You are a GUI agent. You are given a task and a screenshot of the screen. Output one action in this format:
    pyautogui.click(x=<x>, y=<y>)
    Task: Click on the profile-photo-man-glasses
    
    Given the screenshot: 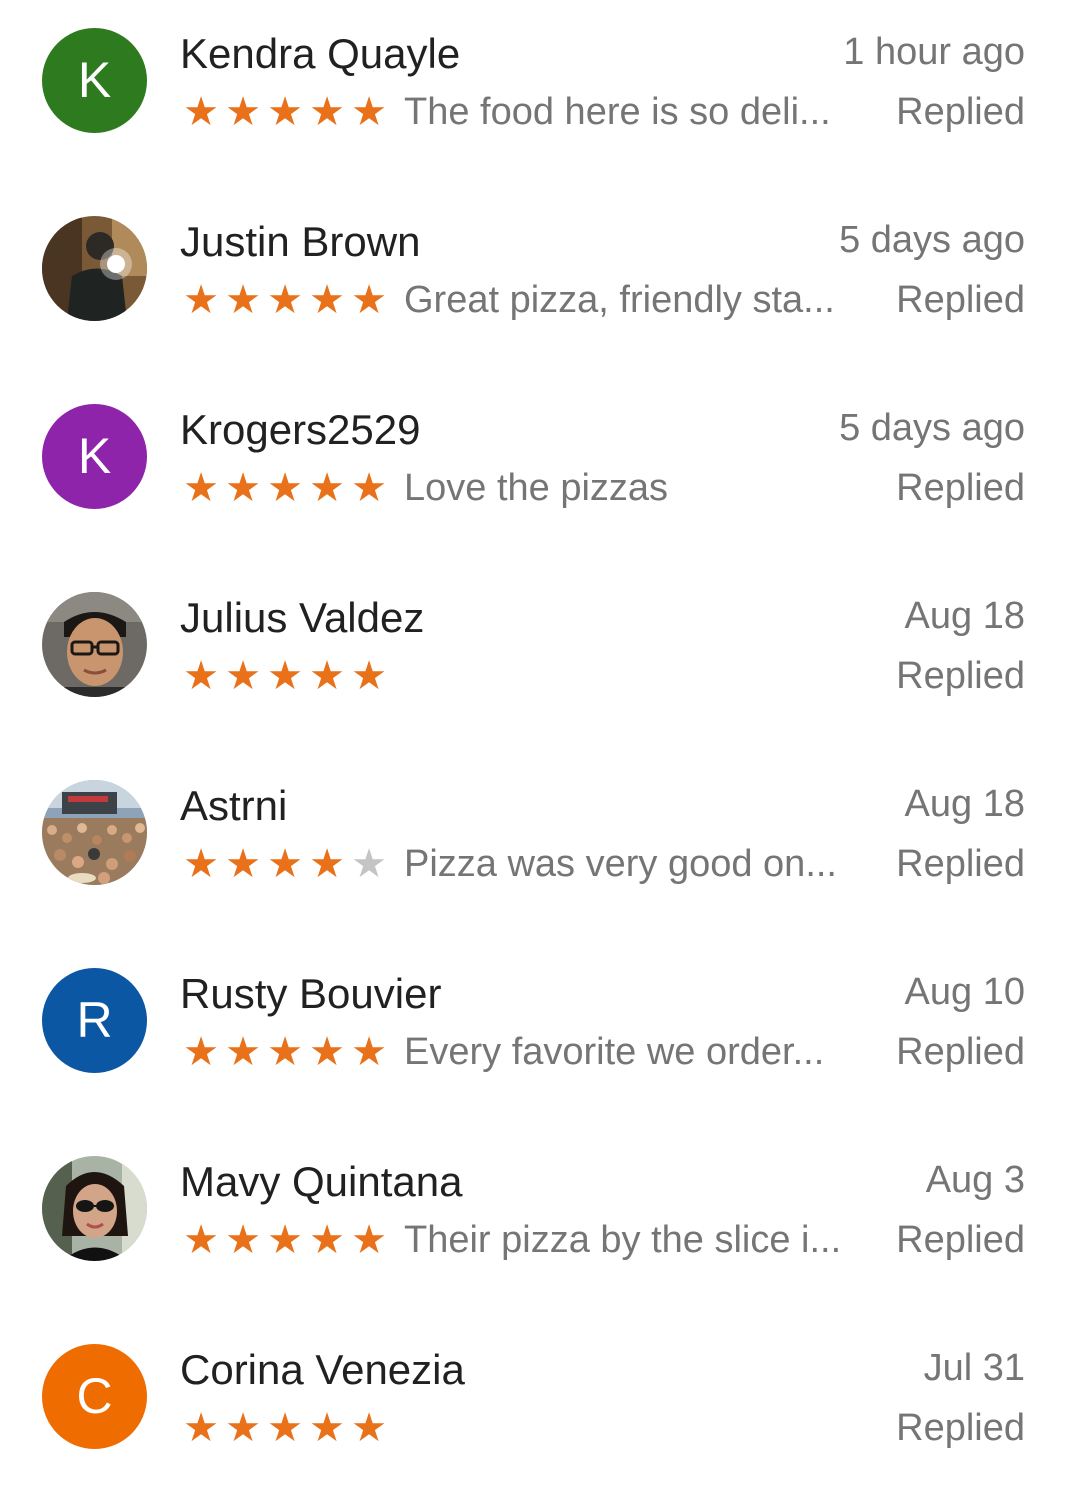 What is the action you would take?
    pyautogui.click(x=94, y=644)
    